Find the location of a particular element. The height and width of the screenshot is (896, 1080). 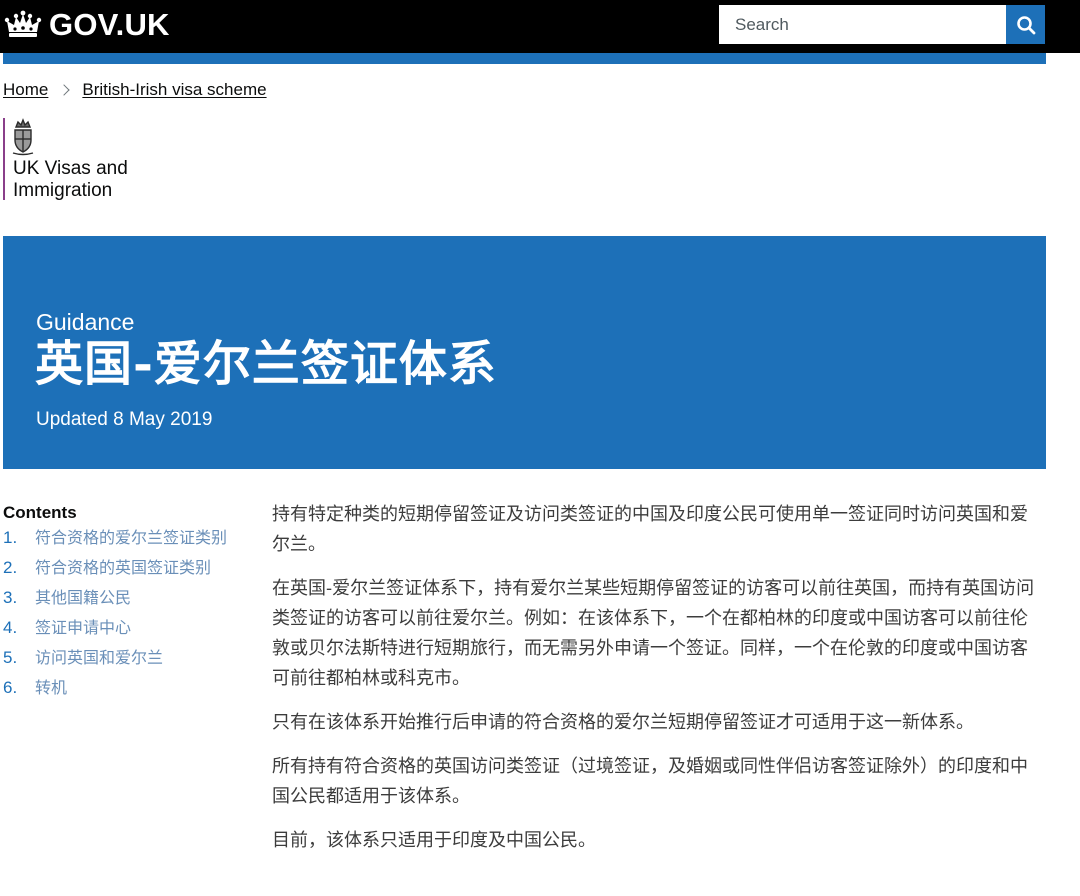

search-button is located at coordinates (1025, 24).